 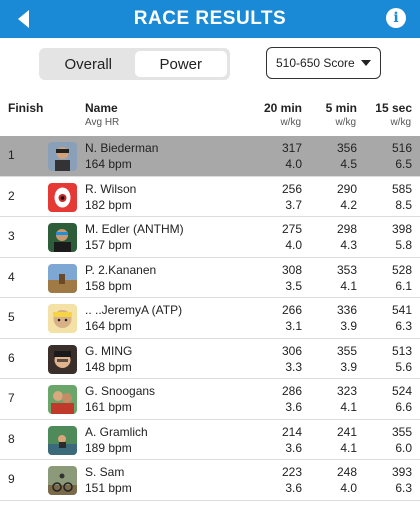 What do you see at coordinates (366, 63) in the screenshot?
I see `chevron-down-icon` at bounding box center [366, 63].